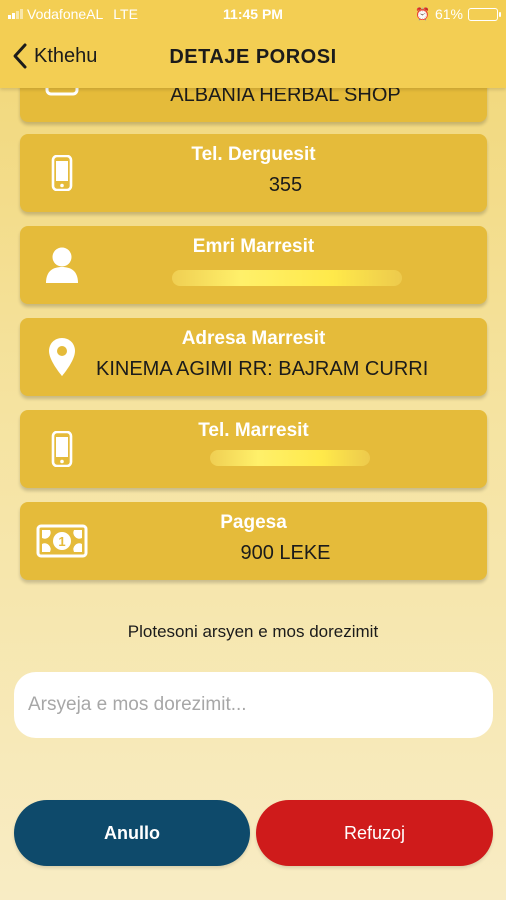  What do you see at coordinates (253, 449) in the screenshot?
I see `card-recipient-phone: Tel. Marresit` at bounding box center [253, 449].